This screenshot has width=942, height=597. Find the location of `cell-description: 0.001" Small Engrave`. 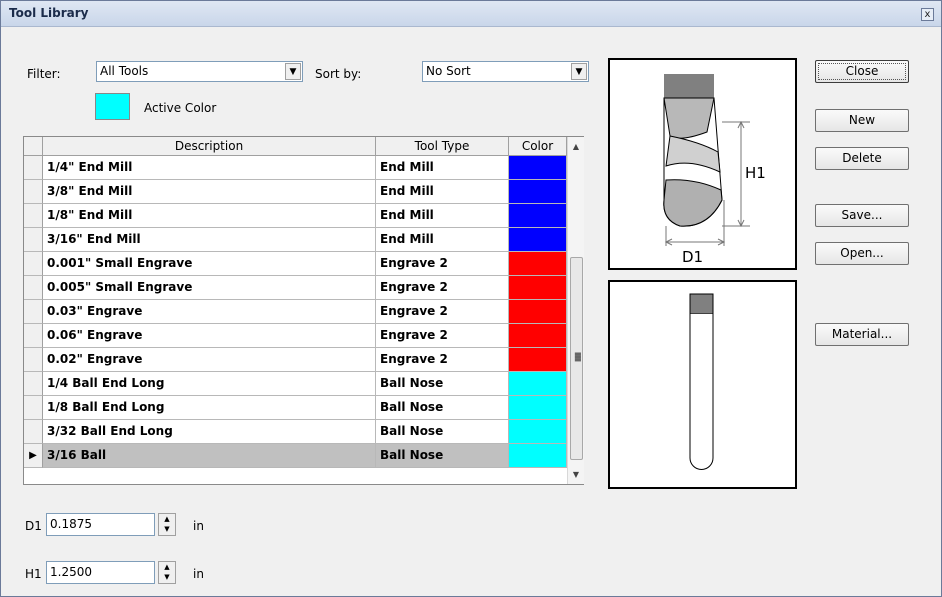

cell-description: 0.001" Small Engrave is located at coordinates (209, 264).